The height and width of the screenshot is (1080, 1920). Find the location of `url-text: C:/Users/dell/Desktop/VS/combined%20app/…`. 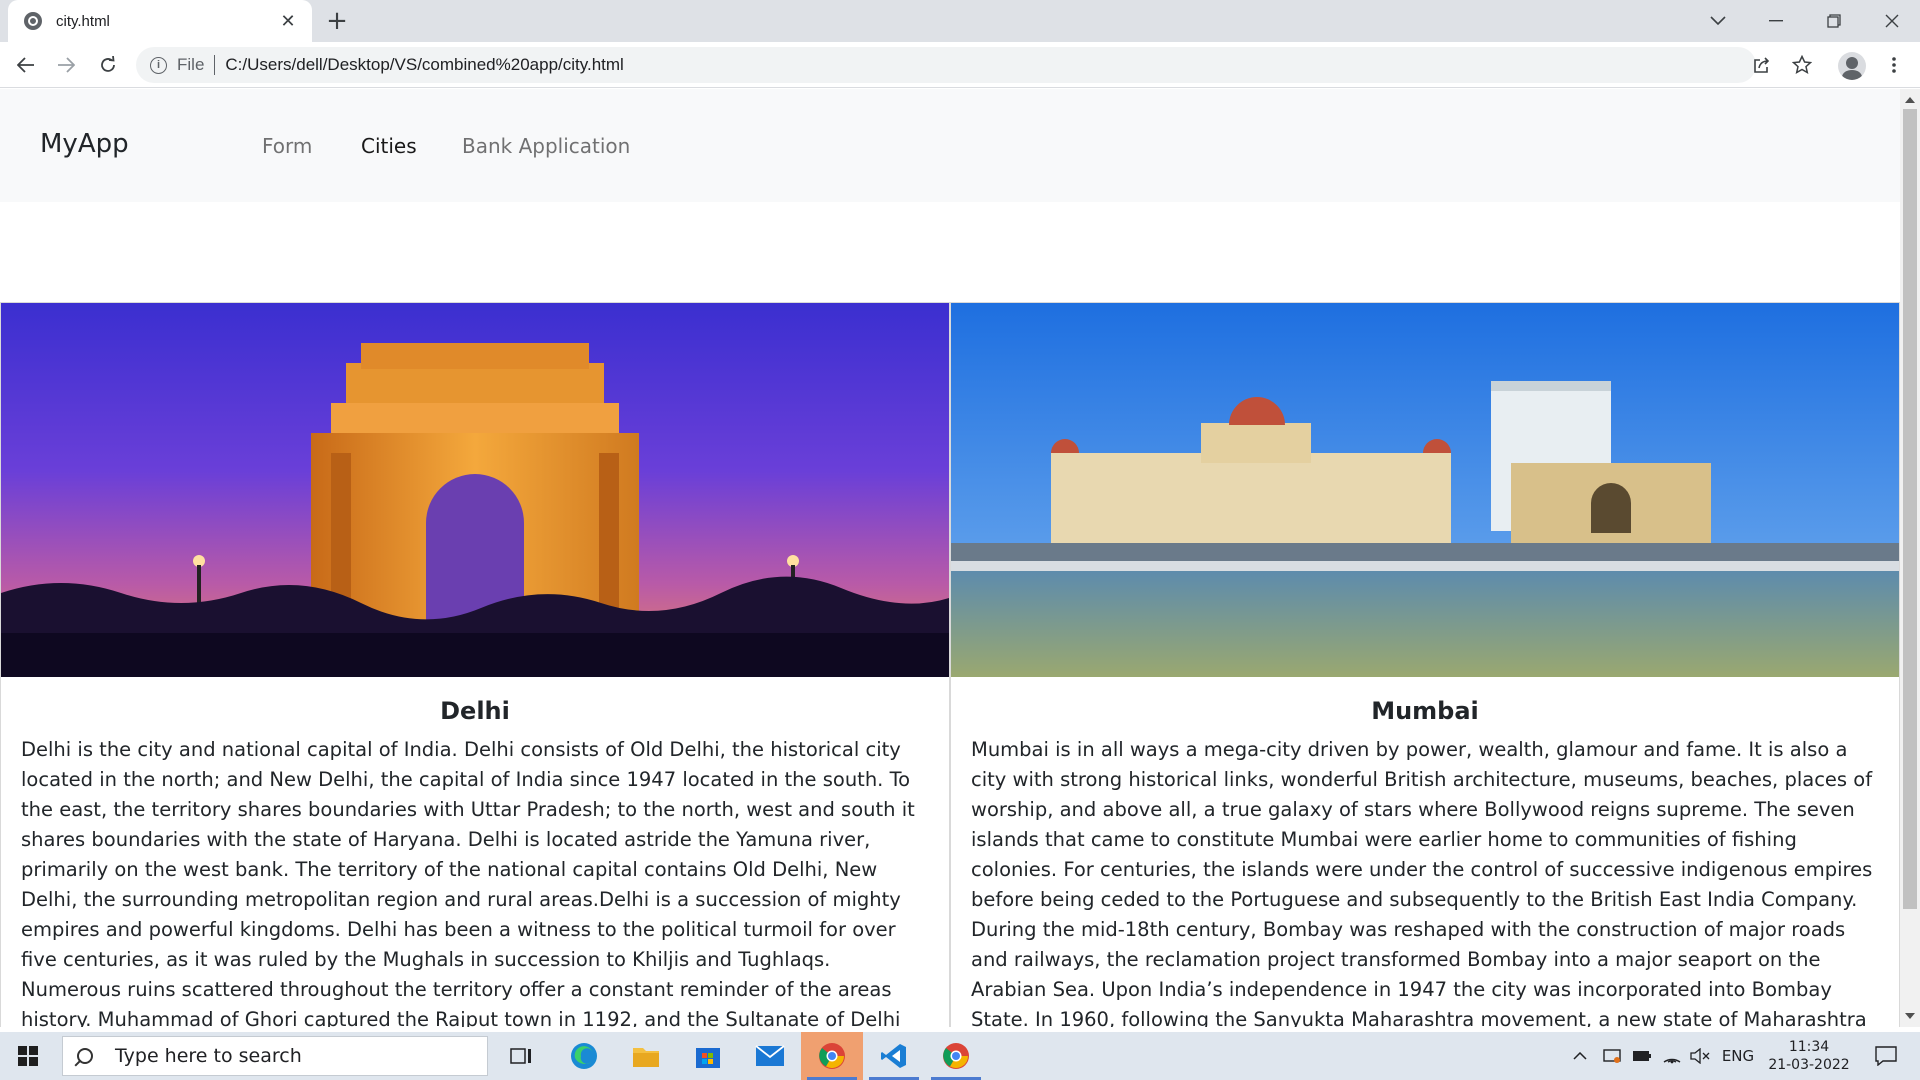

url-text: C:/Users/dell/Desktop/VS/combined%20app/… is located at coordinates (424, 65).